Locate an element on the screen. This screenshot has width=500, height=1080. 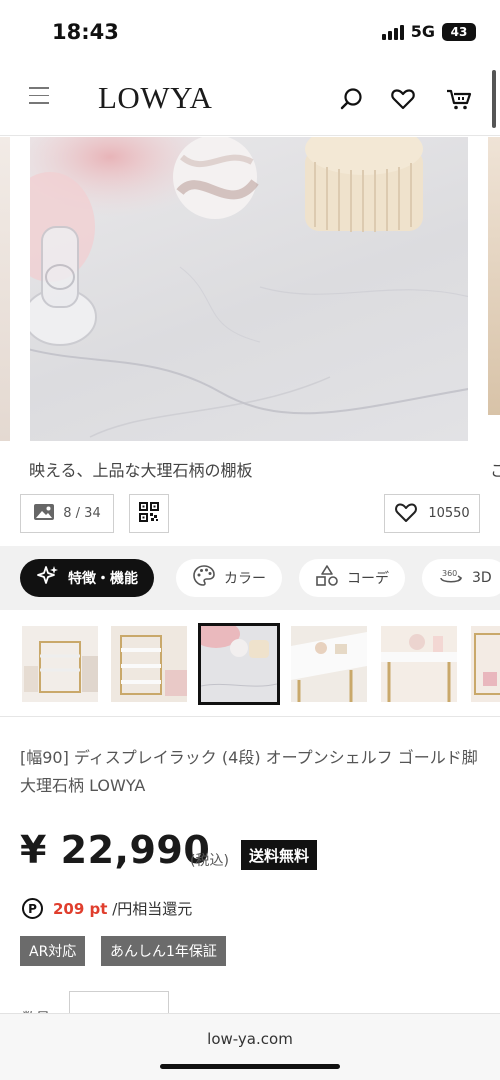
tab-color: カラー is located at coordinates (229, 578).